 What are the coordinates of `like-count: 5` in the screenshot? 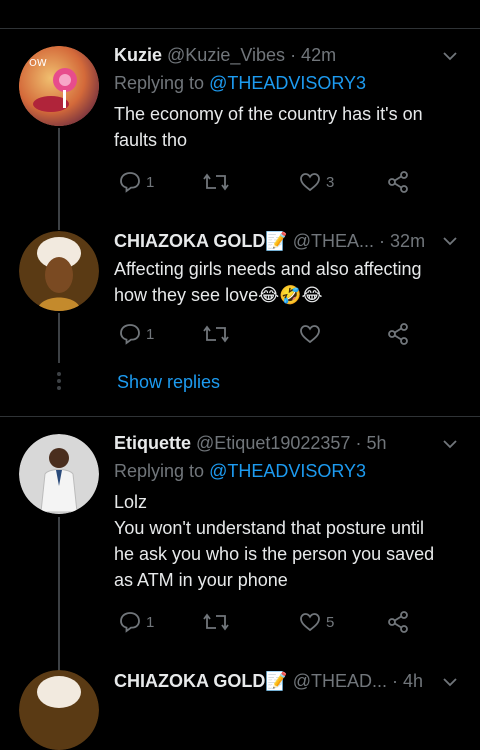 It's located at (330, 622).